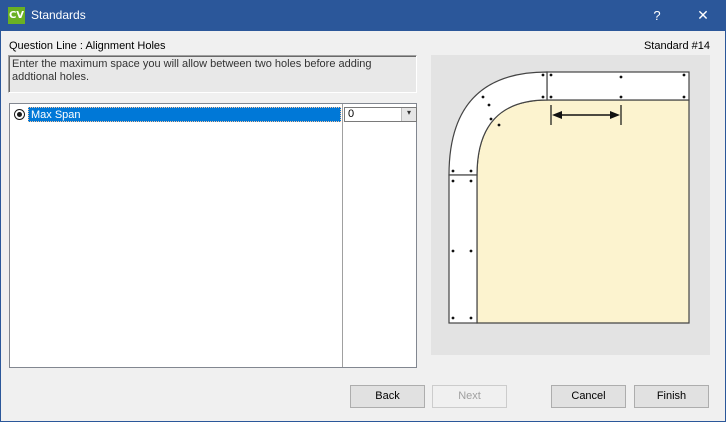 This screenshot has width=726, height=422. I want to click on finish-button: Finish, so click(671, 396).